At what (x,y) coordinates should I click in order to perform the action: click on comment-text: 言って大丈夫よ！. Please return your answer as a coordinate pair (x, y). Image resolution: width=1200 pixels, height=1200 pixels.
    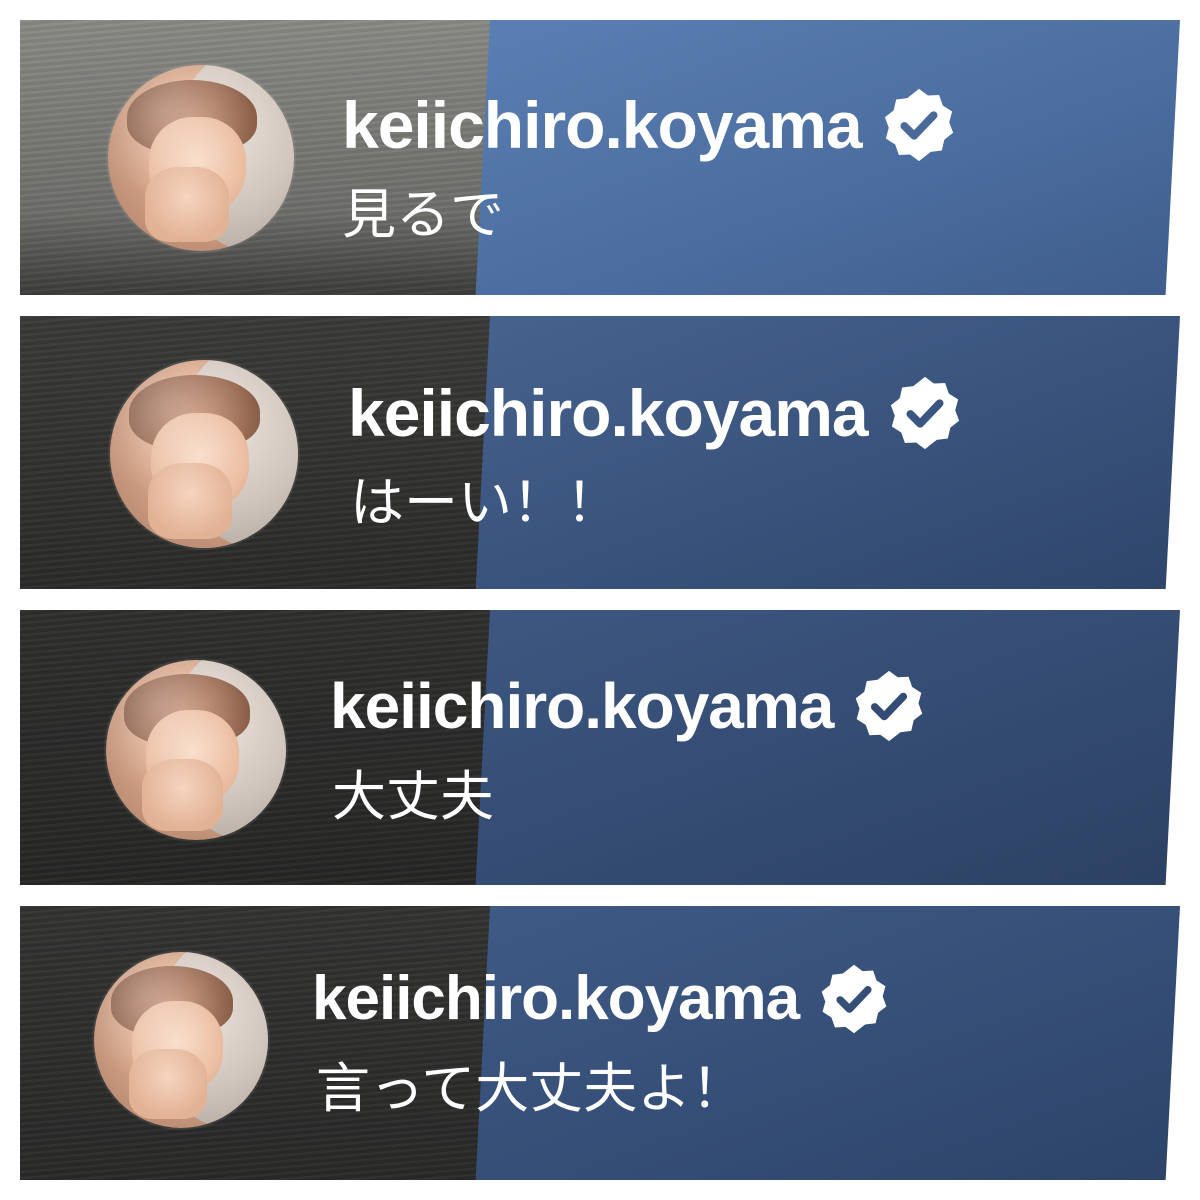
    Looking at the image, I should click on (531, 1088).